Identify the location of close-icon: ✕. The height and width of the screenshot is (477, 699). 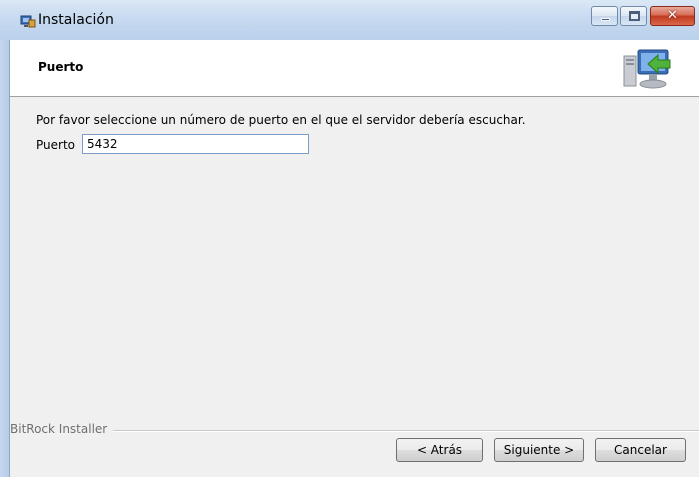
(672, 15).